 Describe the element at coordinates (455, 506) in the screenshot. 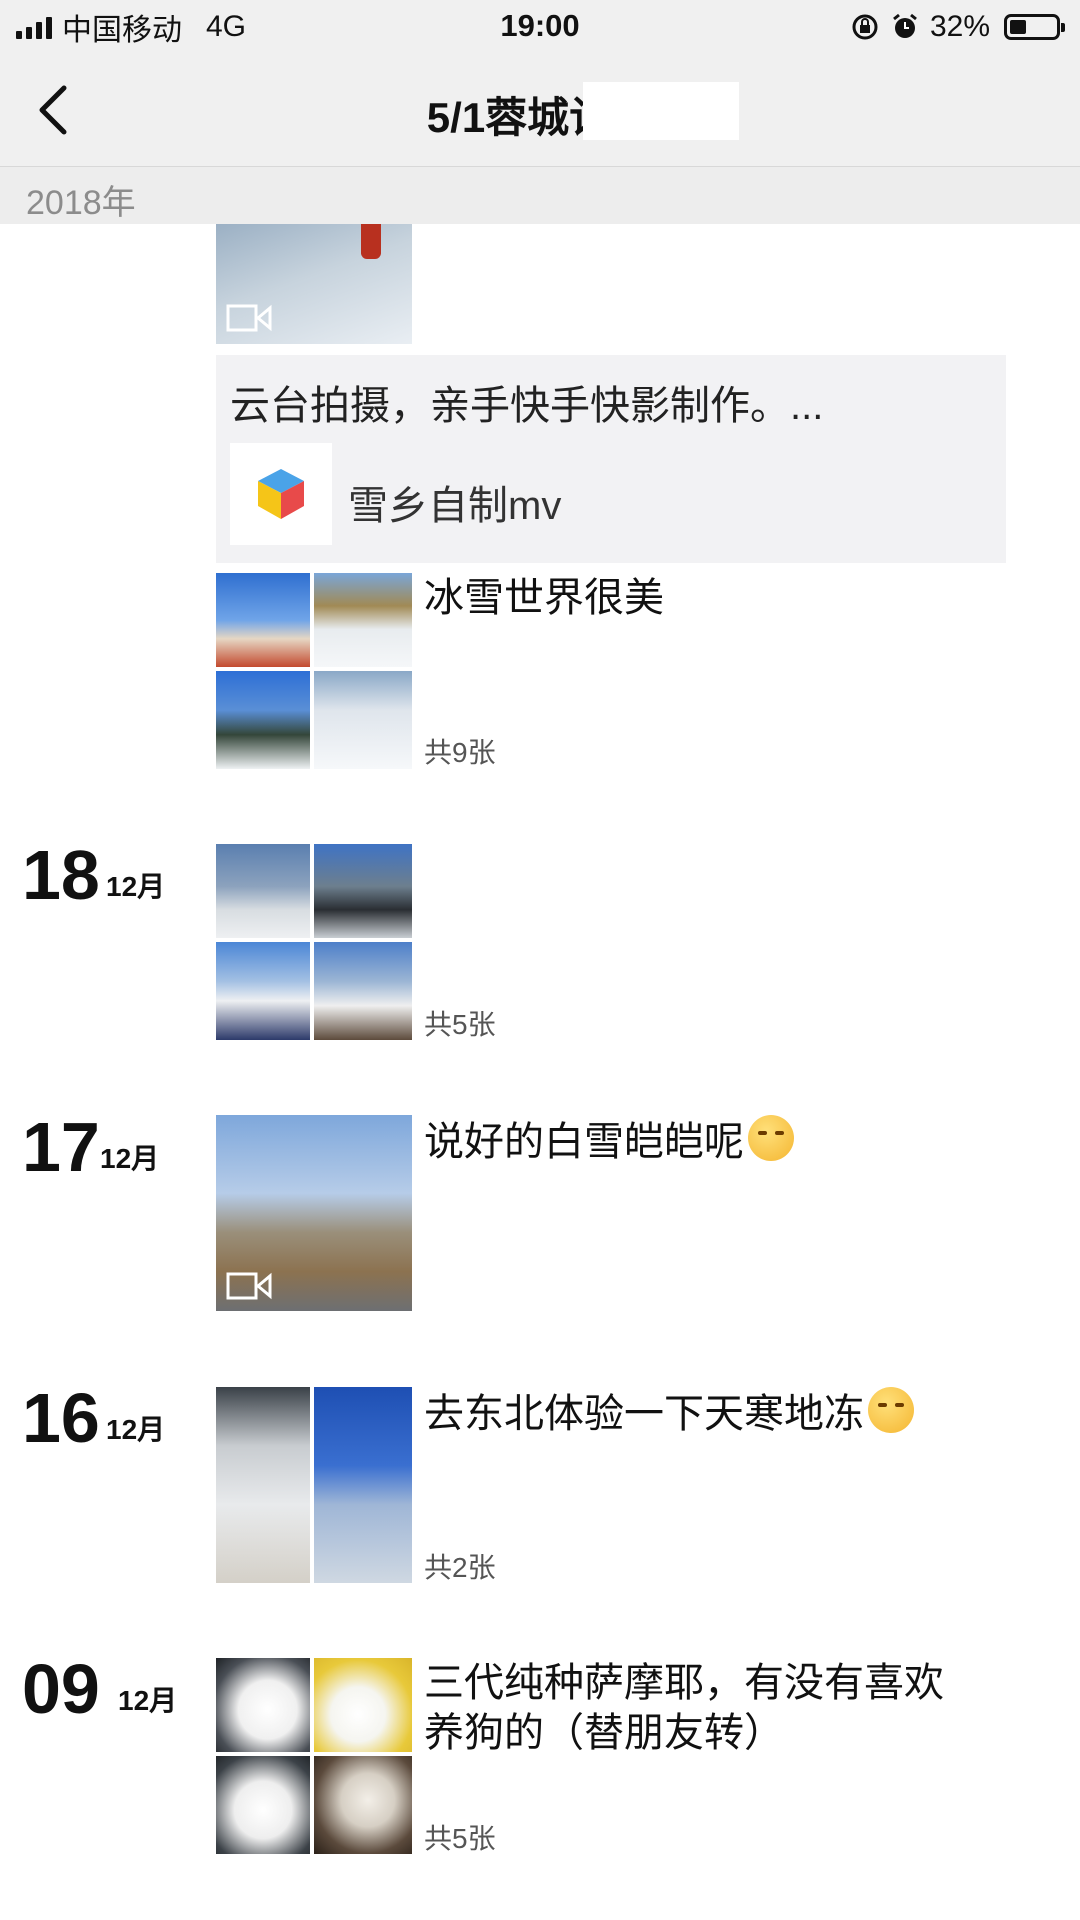

I see `share-title: 雪乡自制mv` at that location.